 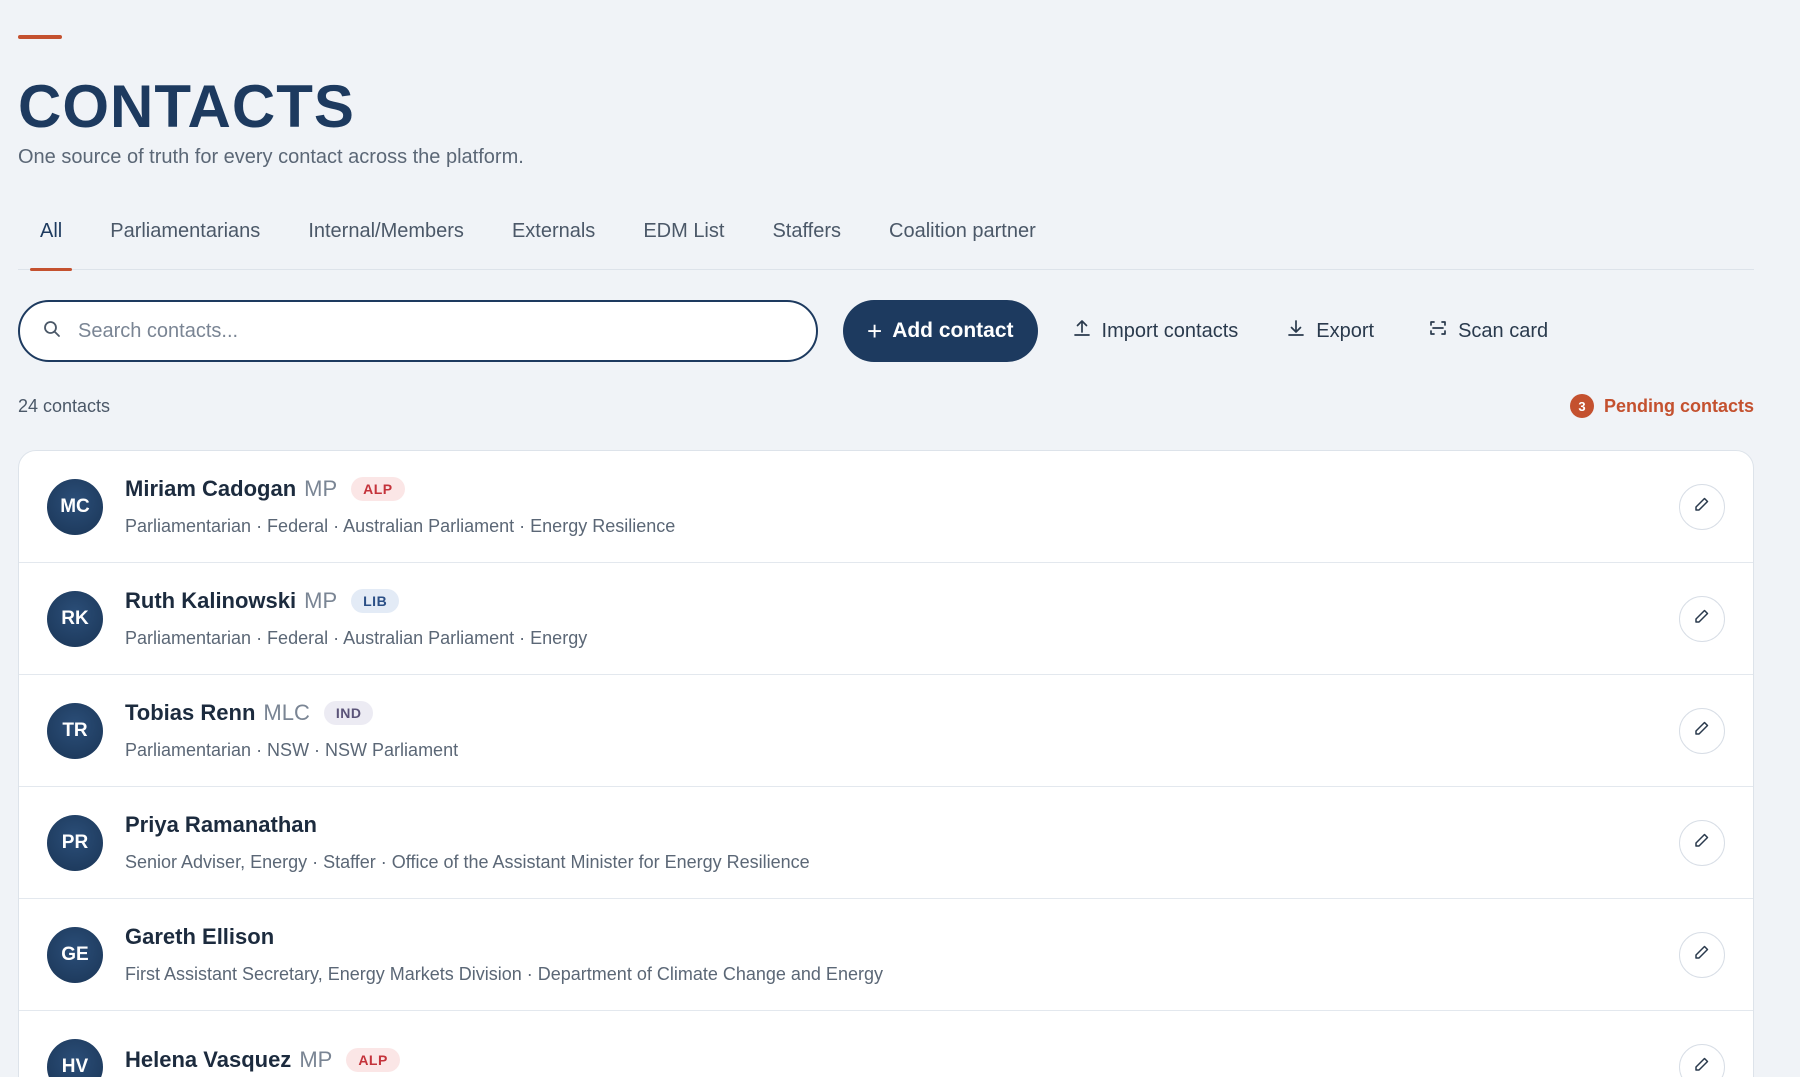 I want to click on scan-icon, so click(x=1438, y=331).